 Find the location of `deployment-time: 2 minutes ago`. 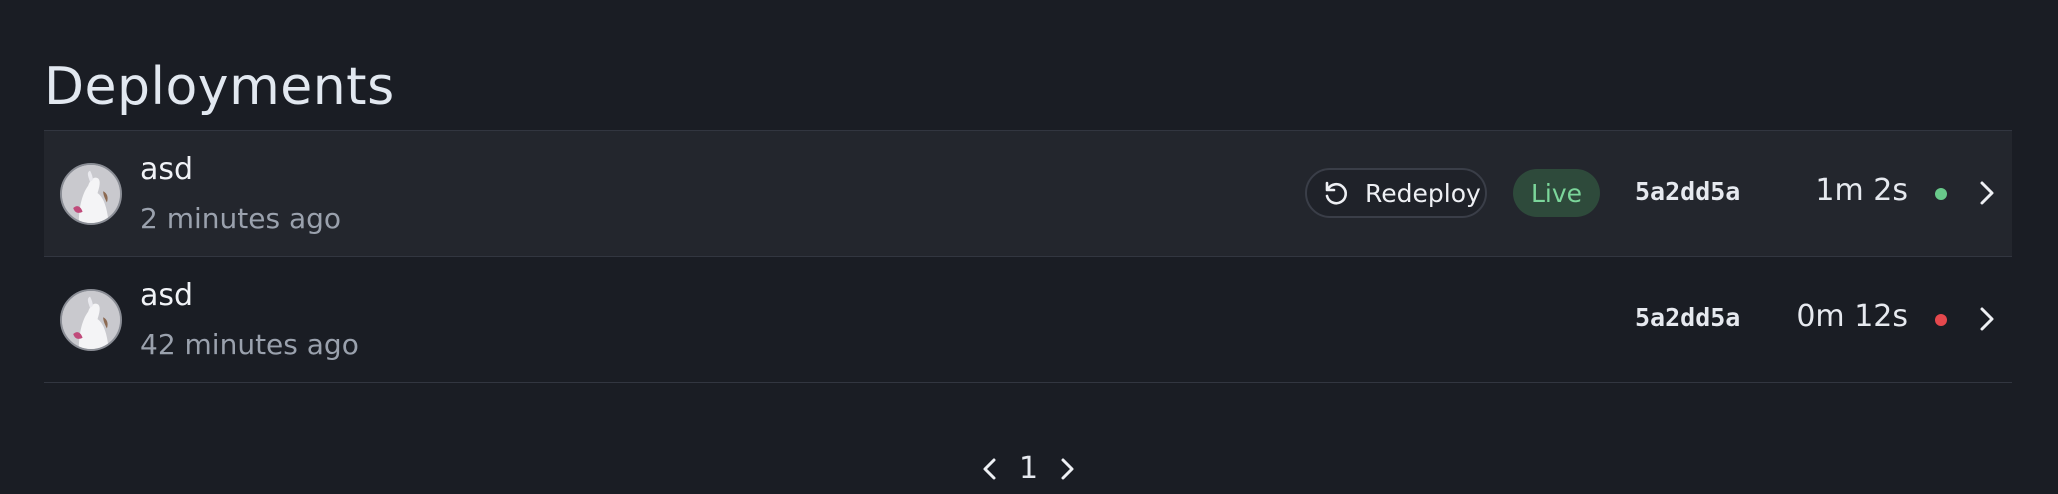

deployment-time: 2 minutes ago is located at coordinates (241, 218).